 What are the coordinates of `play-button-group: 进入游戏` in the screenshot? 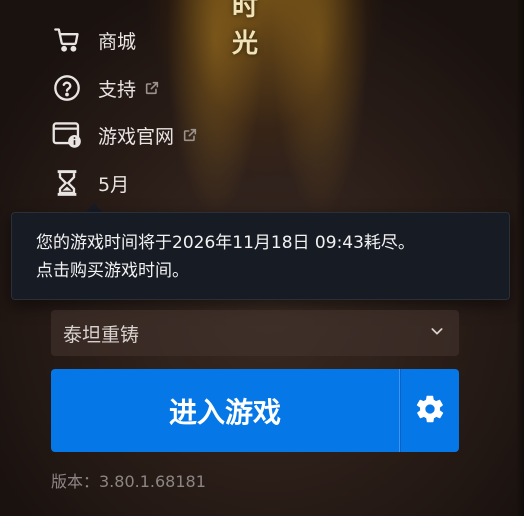 It's located at (255, 410).